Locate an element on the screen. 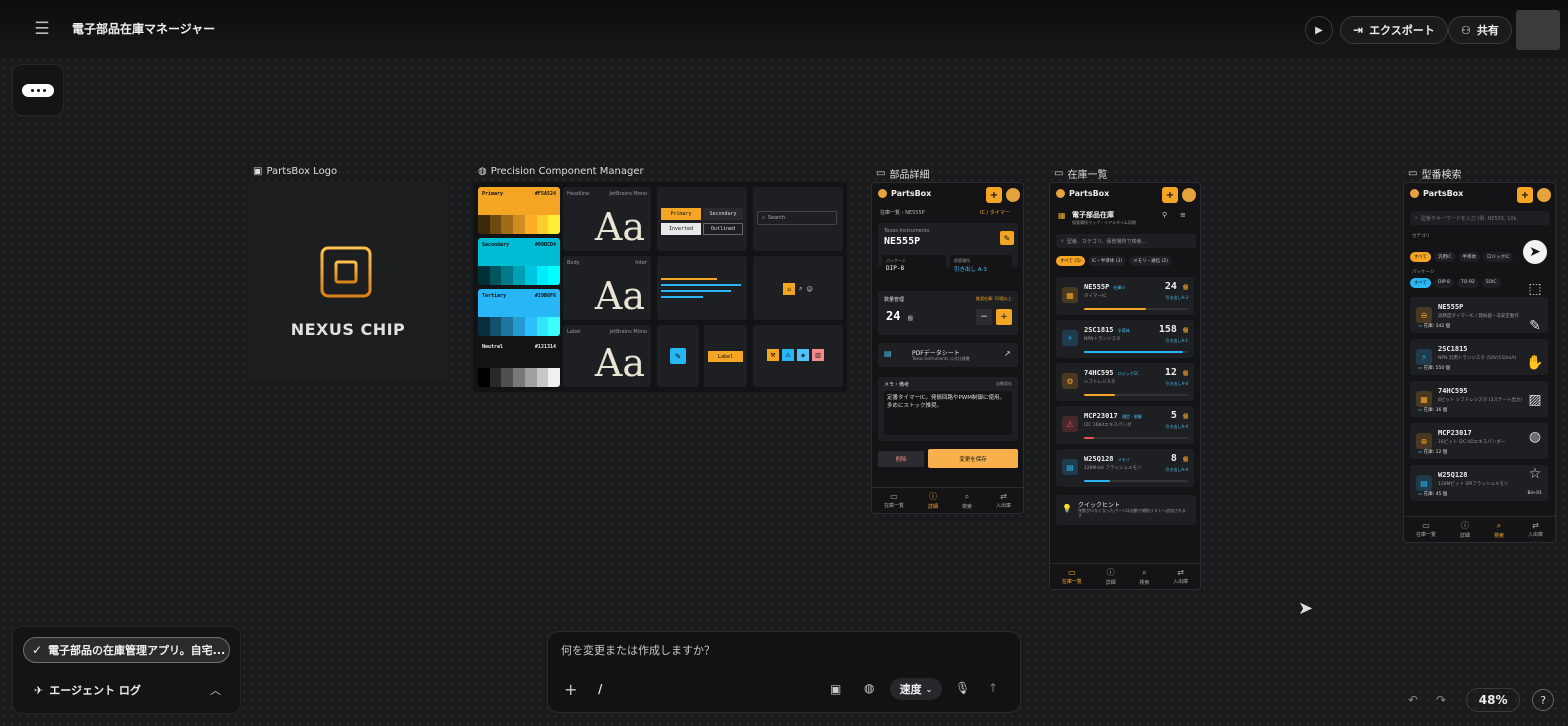 The height and width of the screenshot is (726, 1568). slash-command-button: / is located at coordinates (600, 689).